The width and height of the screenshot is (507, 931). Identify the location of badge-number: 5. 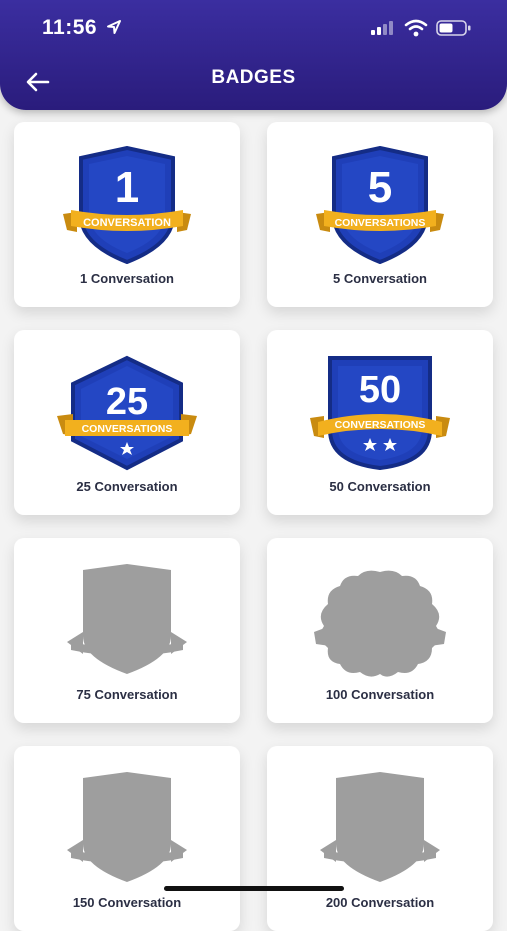
(380, 187).